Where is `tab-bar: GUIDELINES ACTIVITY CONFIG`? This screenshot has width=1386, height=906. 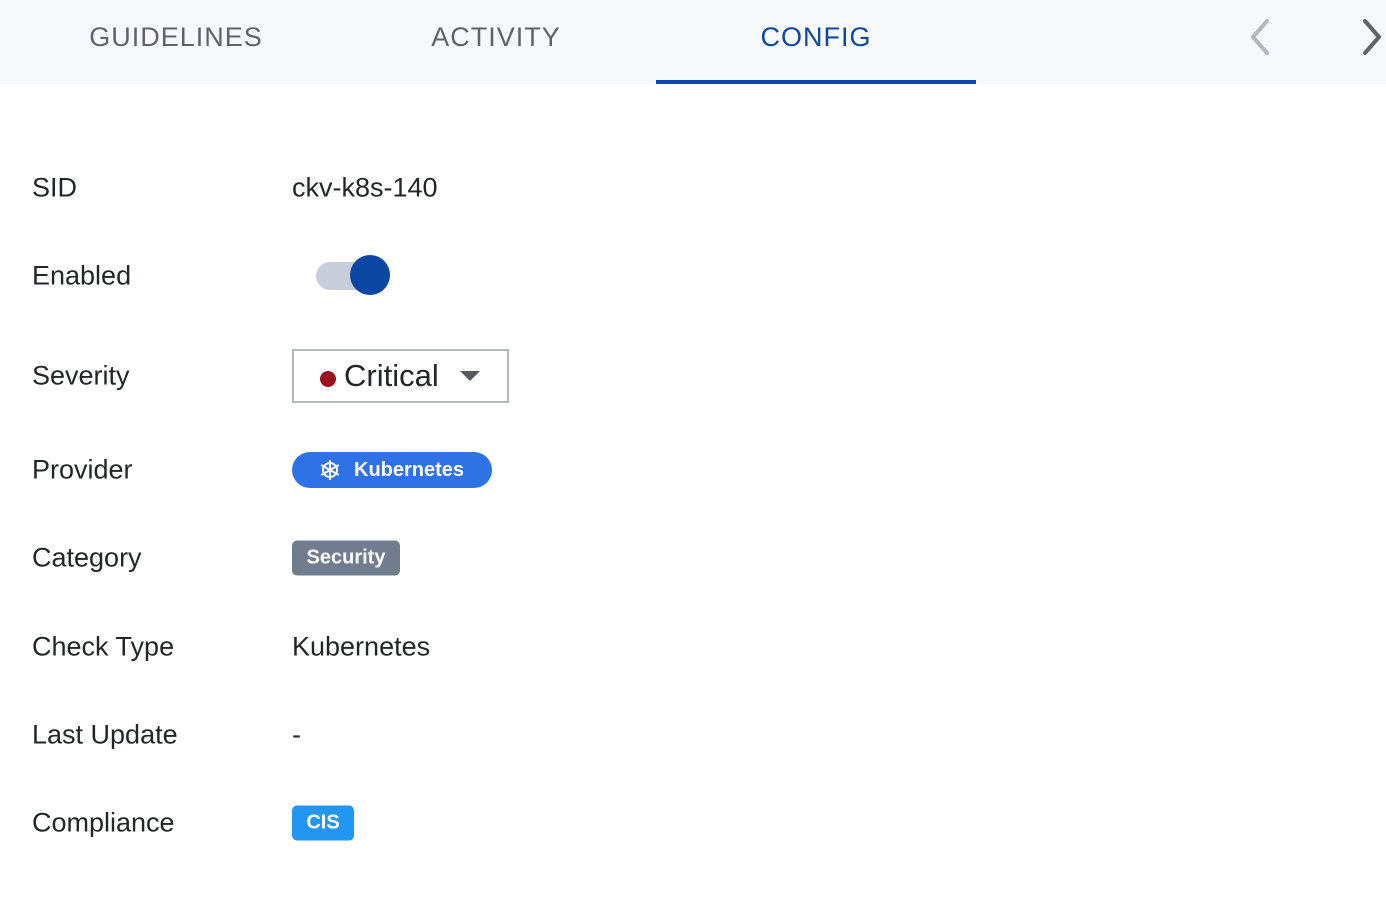 tab-bar: GUIDELINES ACTIVITY CONFIG is located at coordinates (693, 42).